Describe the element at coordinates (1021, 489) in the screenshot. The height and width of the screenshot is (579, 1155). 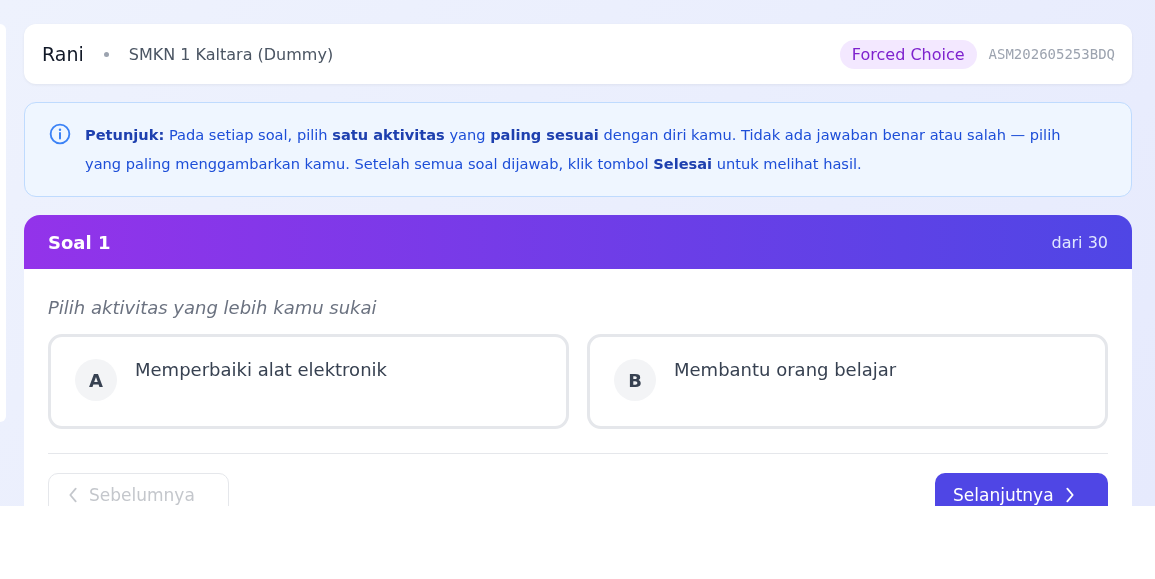
I see `next-button: Selanjutnya` at that location.